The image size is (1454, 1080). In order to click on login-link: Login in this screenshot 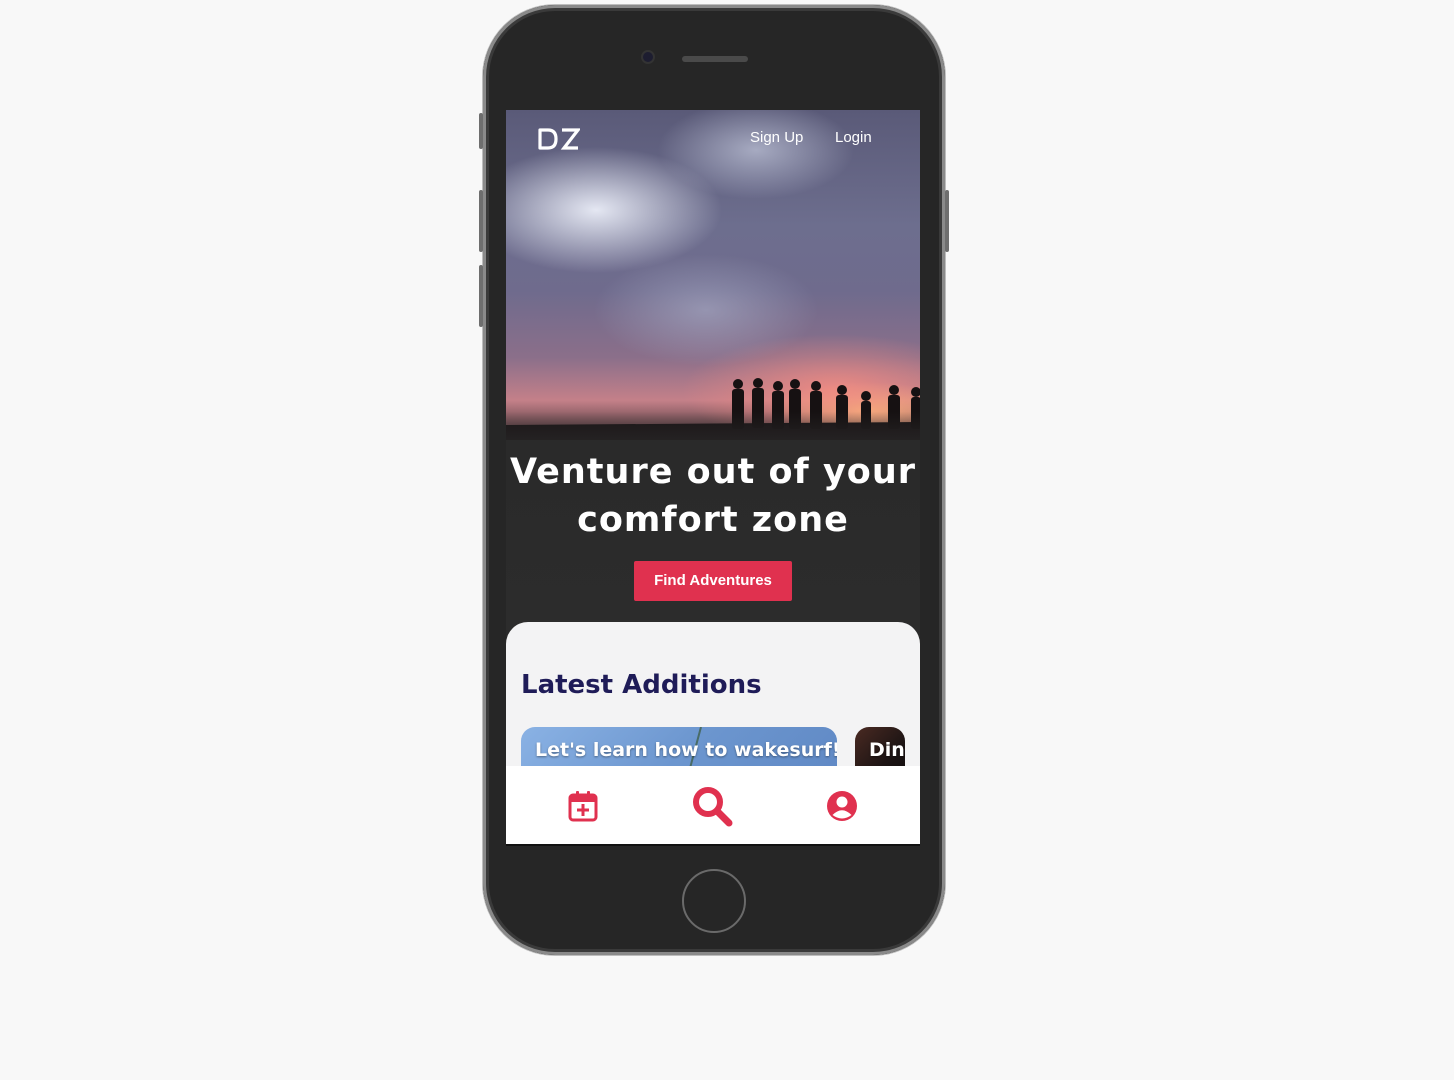, I will do `click(853, 137)`.